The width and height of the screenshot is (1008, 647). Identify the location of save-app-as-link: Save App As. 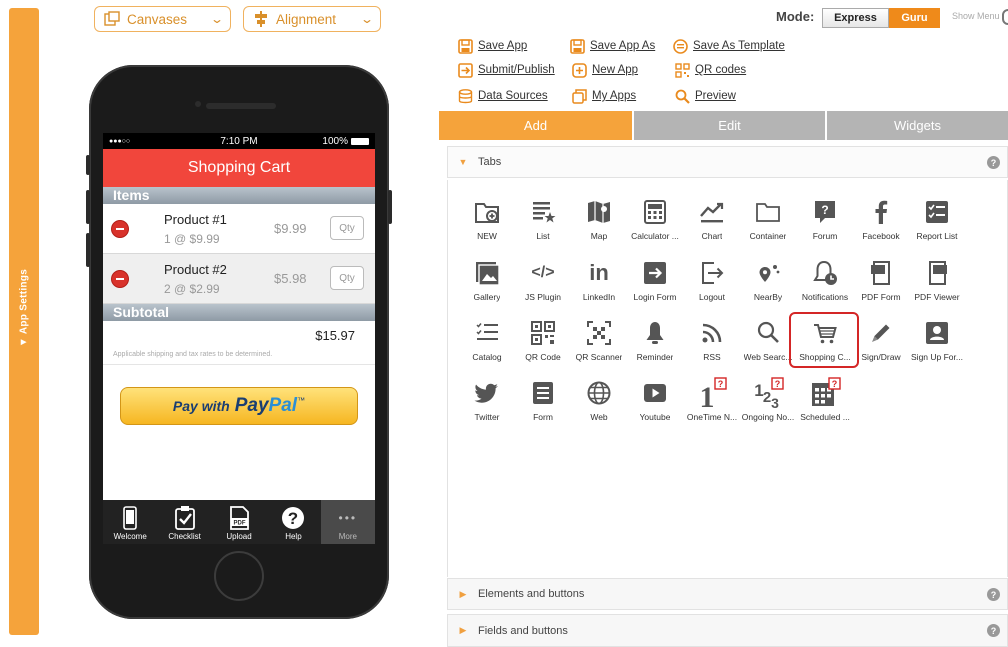
(612, 46).